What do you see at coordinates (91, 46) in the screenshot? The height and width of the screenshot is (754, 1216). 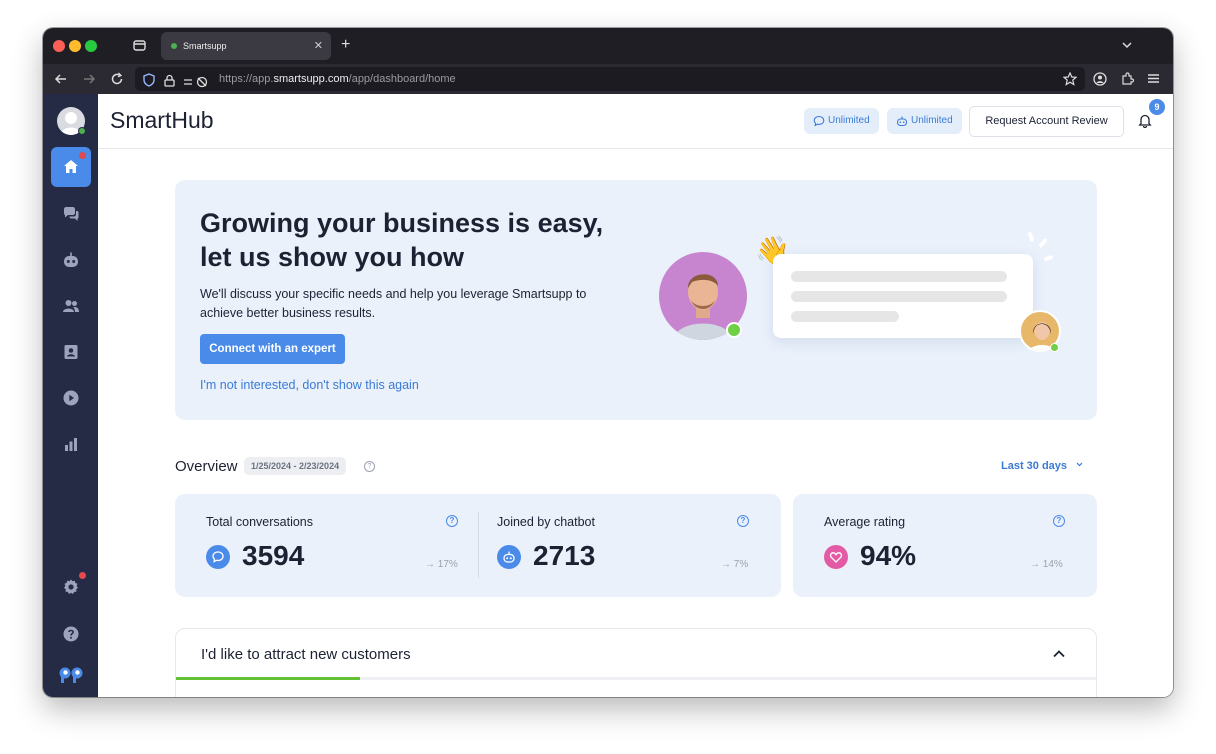 I see `zoom-window-button` at bounding box center [91, 46].